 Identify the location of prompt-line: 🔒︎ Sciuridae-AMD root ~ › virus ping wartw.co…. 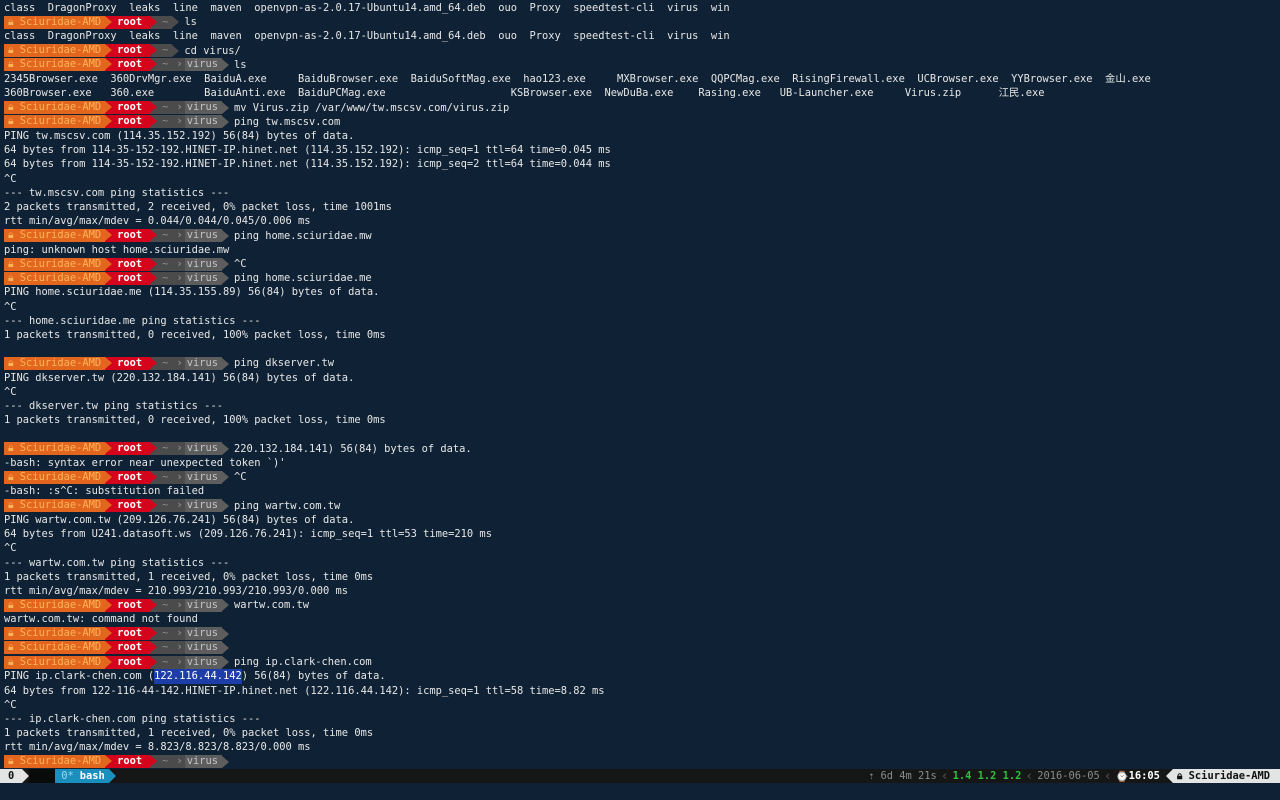
(642, 506).